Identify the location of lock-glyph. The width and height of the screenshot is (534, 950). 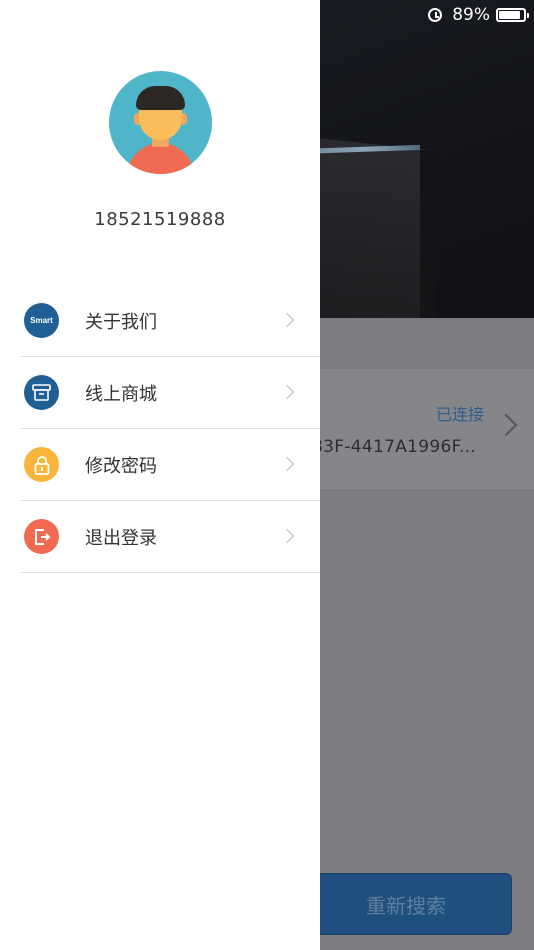
(41, 465).